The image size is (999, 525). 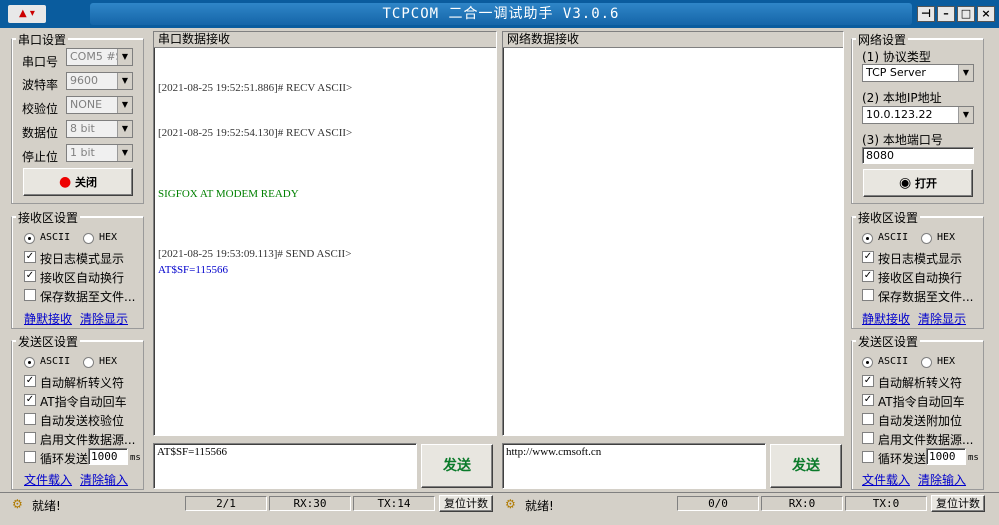 I want to click on left-recv-hex-radio, so click(x=88, y=238).